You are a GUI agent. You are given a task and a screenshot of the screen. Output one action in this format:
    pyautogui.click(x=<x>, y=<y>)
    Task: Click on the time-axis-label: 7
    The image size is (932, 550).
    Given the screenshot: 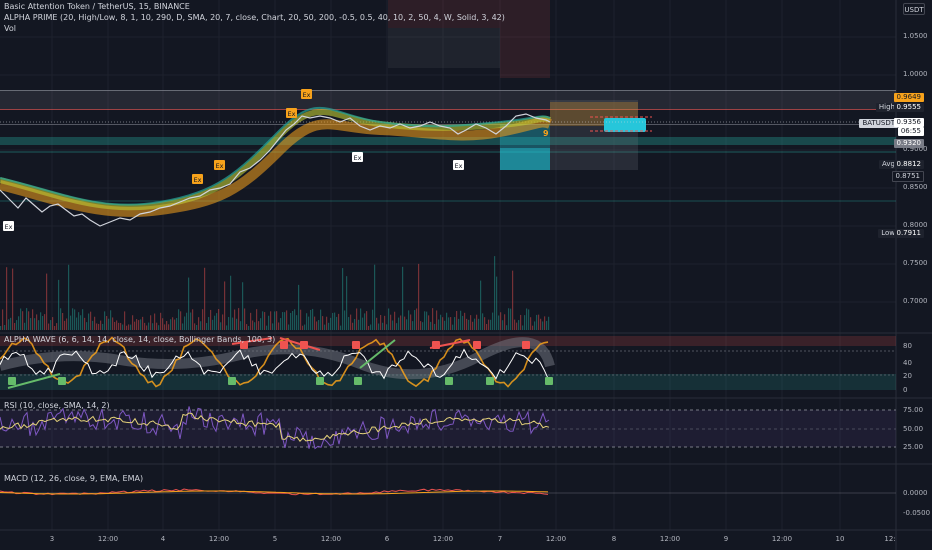 What is the action you would take?
    pyautogui.click(x=500, y=539)
    